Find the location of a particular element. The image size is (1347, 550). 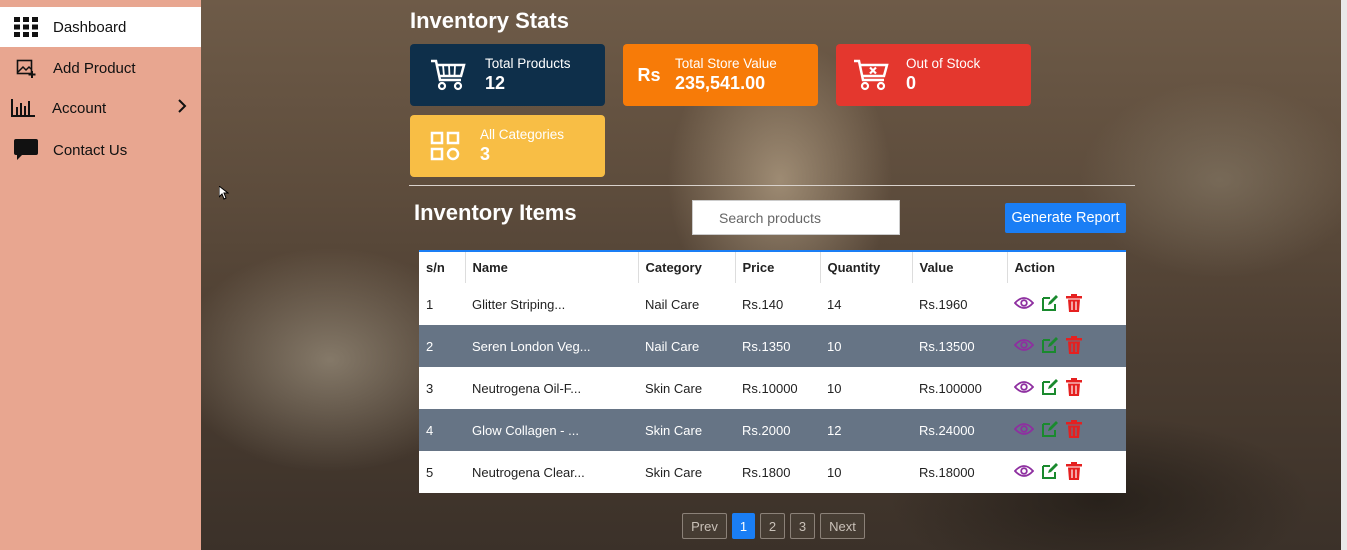

stat-label: Total Products is located at coordinates (528, 63).